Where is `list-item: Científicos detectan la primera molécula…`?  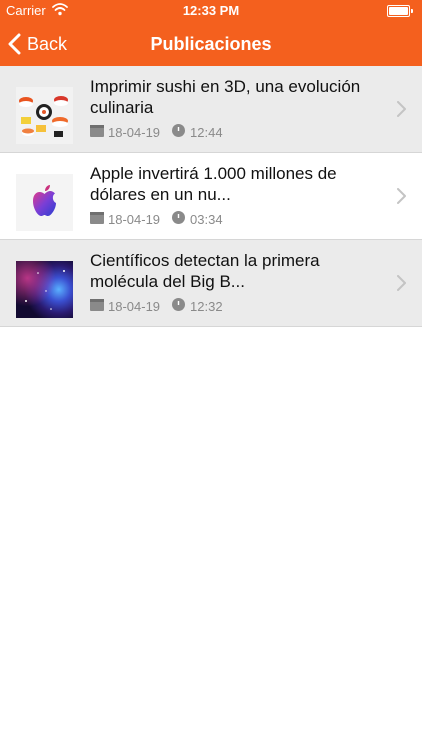 list-item: Científicos detectan la primera molécula… is located at coordinates (211, 283).